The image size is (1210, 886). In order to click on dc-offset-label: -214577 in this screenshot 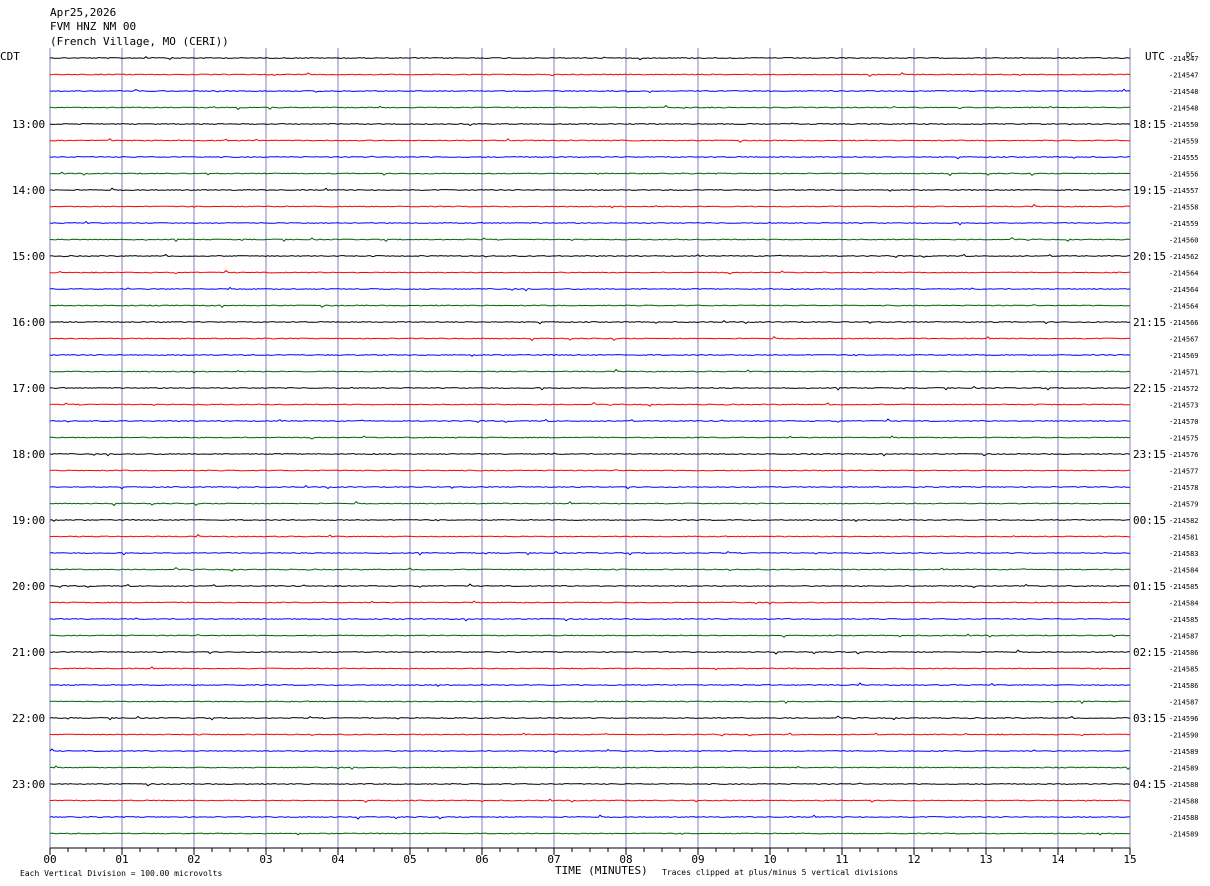, I will do `click(1184, 472)`.